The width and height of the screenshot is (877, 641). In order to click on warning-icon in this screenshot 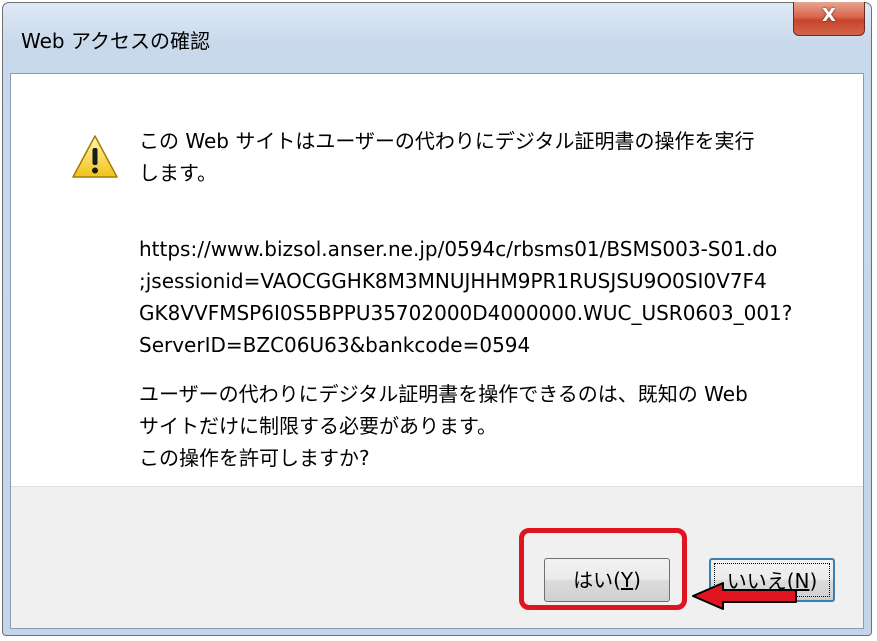, I will do `click(95, 156)`.